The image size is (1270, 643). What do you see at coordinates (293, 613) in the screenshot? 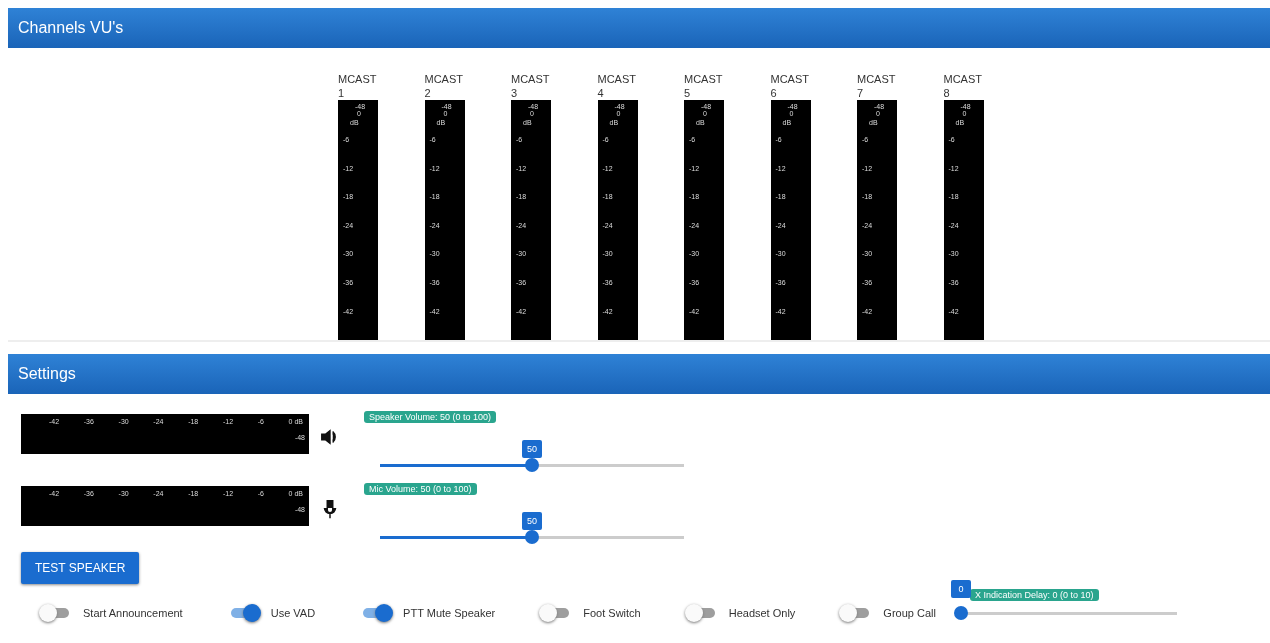
I see `toggle-label: Use VAD` at bounding box center [293, 613].